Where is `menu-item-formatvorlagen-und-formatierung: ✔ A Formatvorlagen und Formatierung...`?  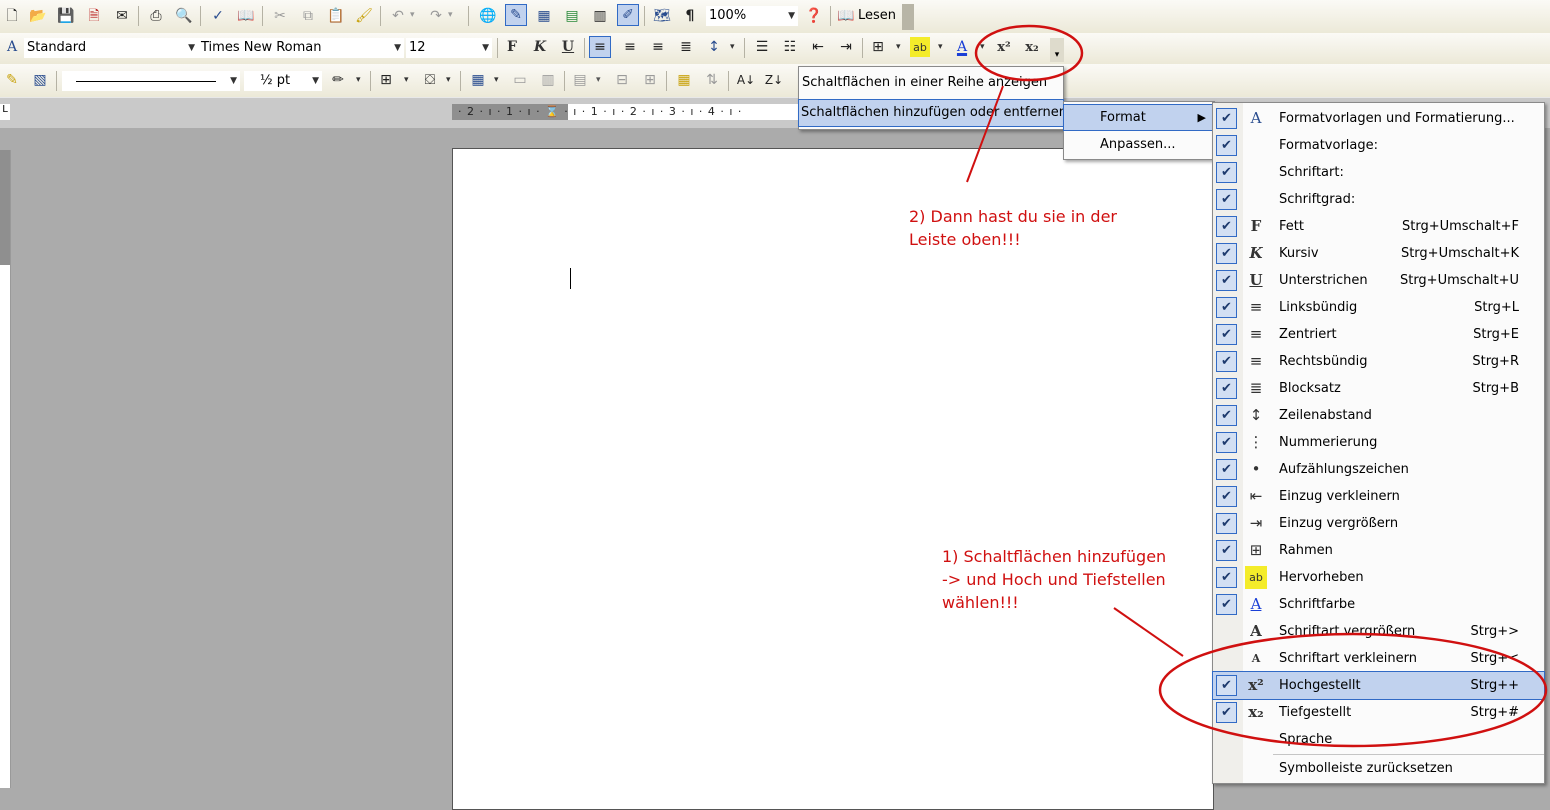
menu-item-formatvorlagen-und-formatierung: ✔ A Formatvorlagen und Formatierung... is located at coordinates (1378, 118).